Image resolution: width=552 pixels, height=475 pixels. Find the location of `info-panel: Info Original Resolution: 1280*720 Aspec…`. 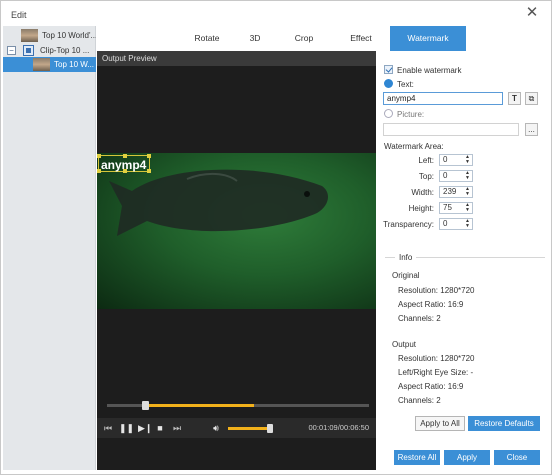

info-panel: Info Original Resolution: 1280*720 Aspec… is located at coordinates (465, 335).